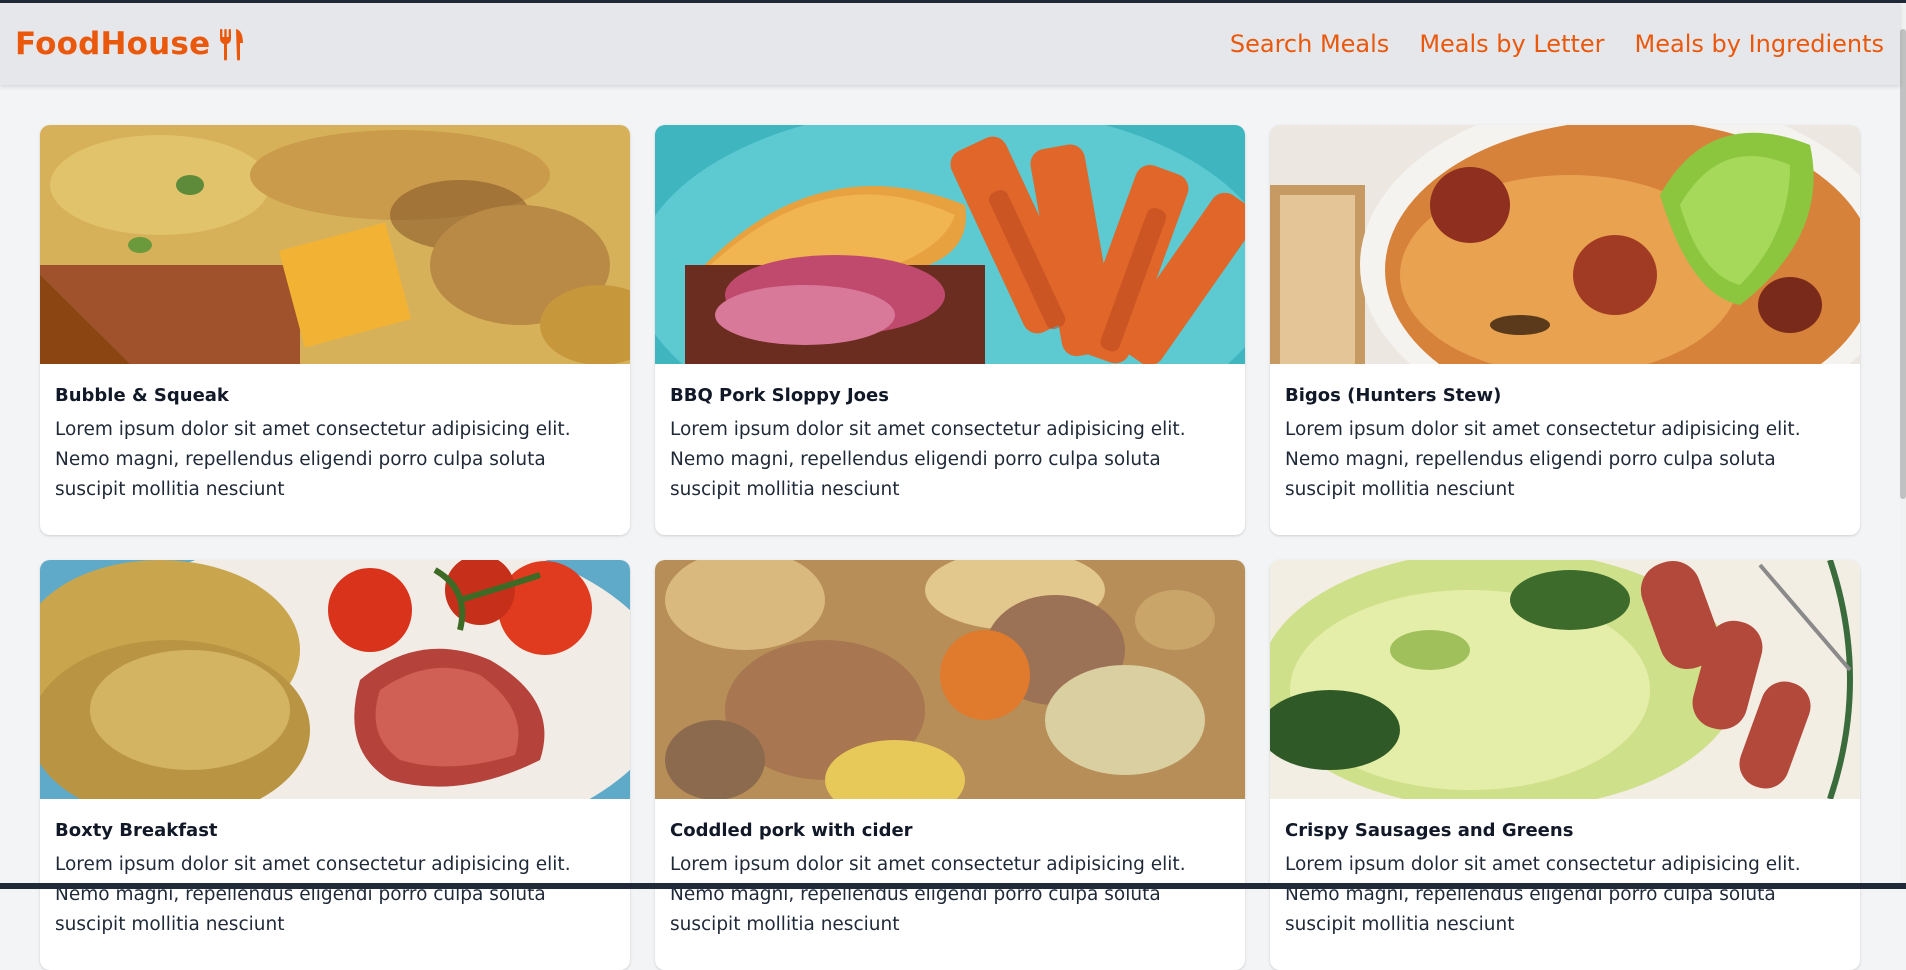  Describe the element at coordinates (1429, 830) in the screenshot. I see `meal-title: Crispy Sausages and Greens` at that location.